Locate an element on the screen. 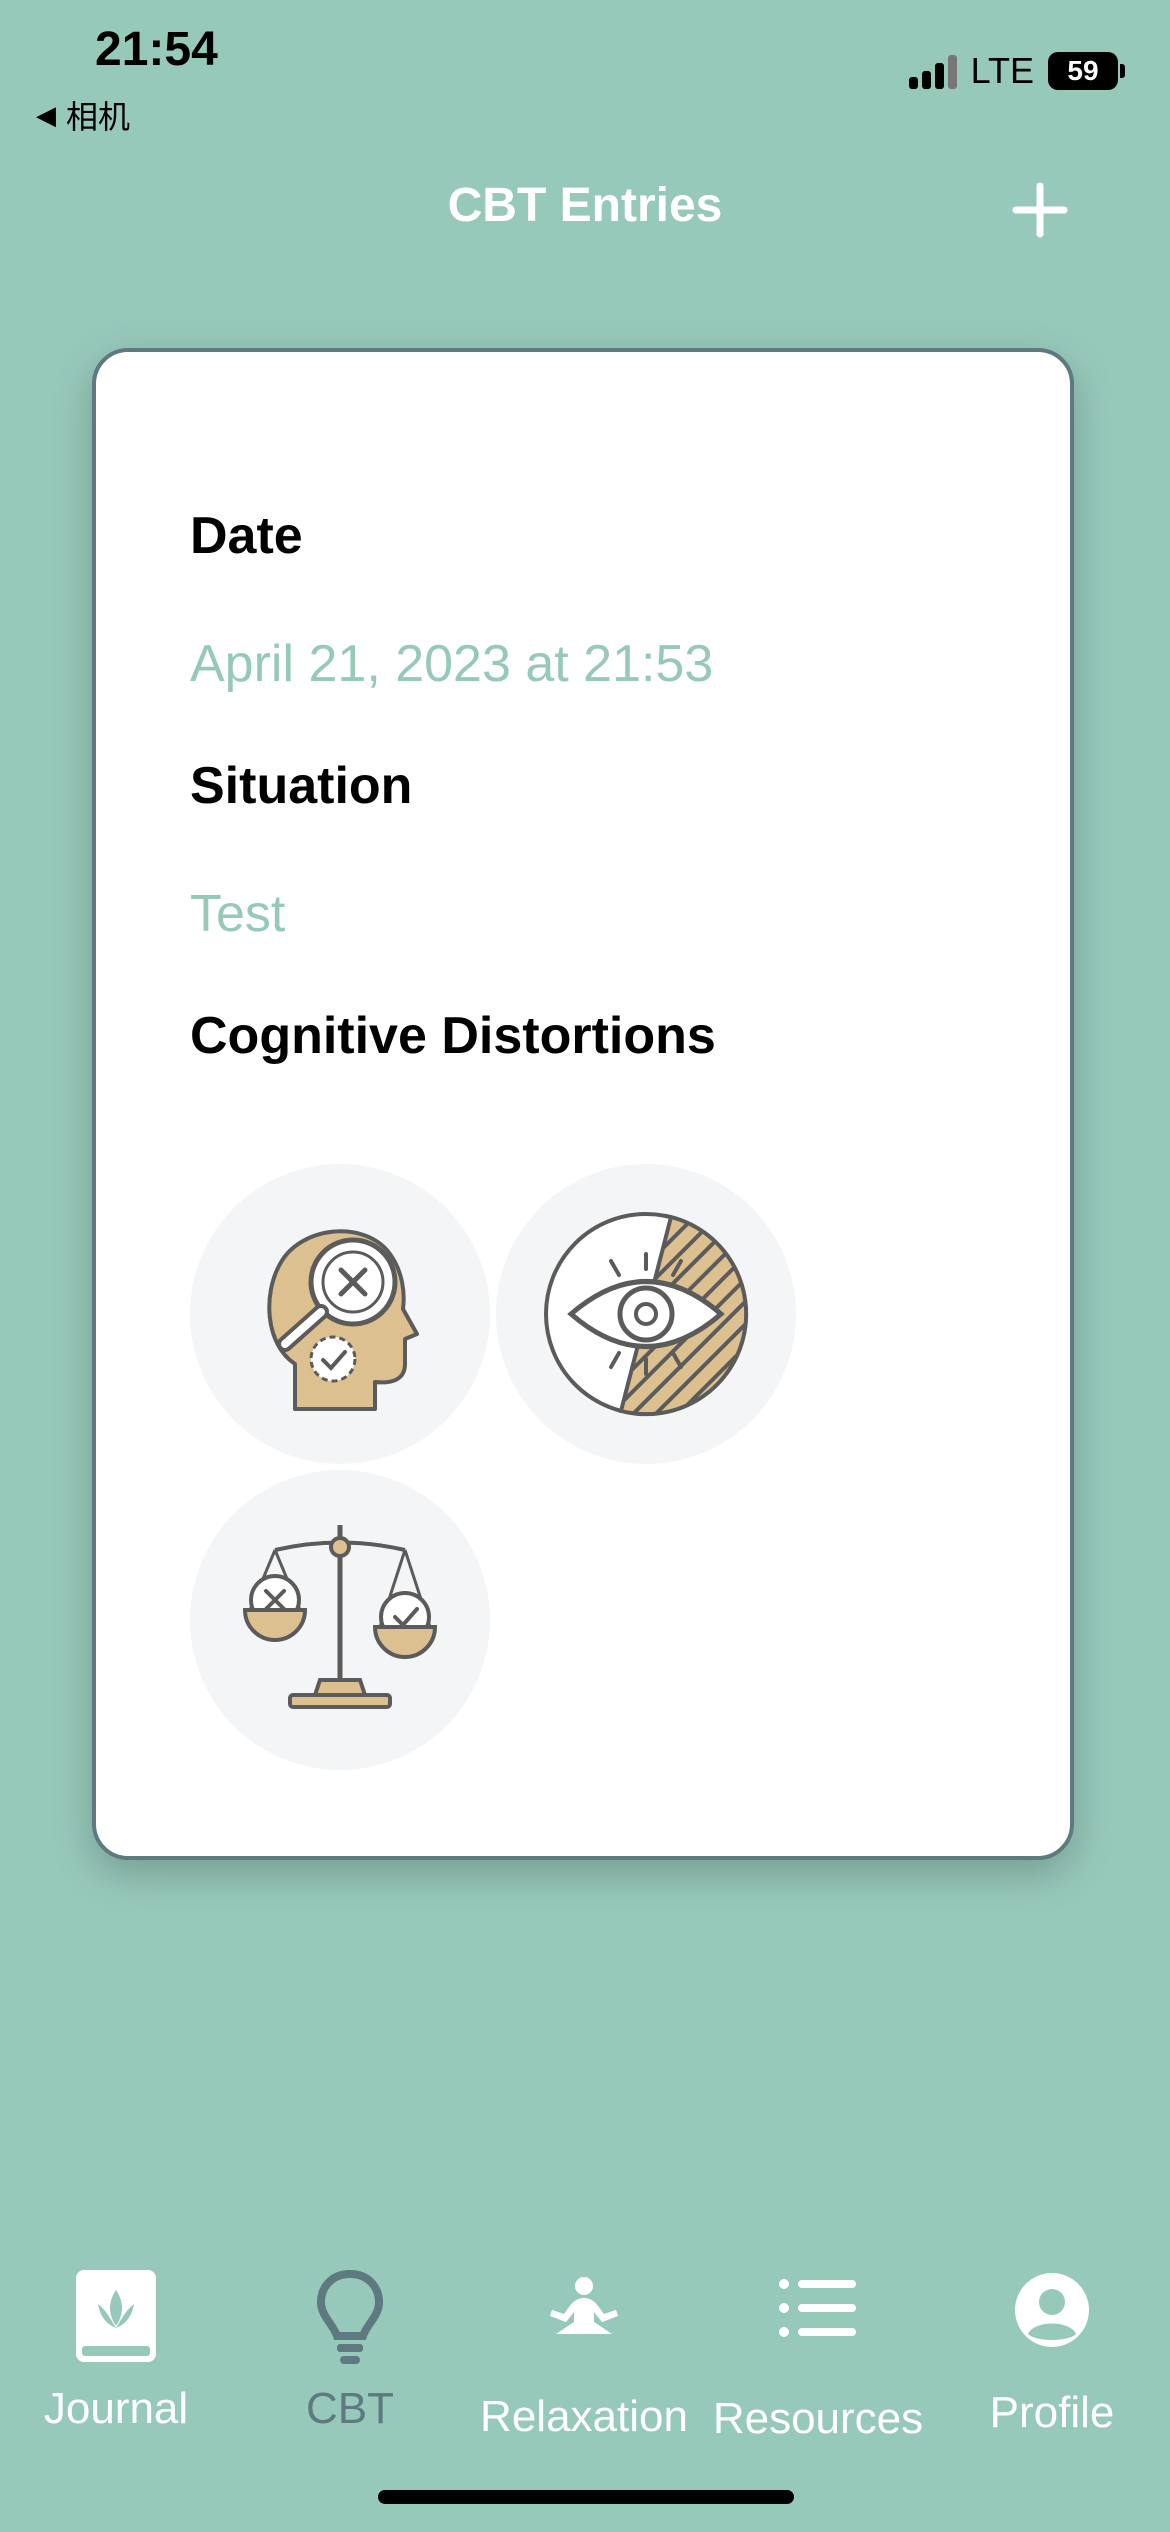 The height and width of the screenshot is (2532, 1170). status-time: 21:54 is located at coordinates (156, 49).